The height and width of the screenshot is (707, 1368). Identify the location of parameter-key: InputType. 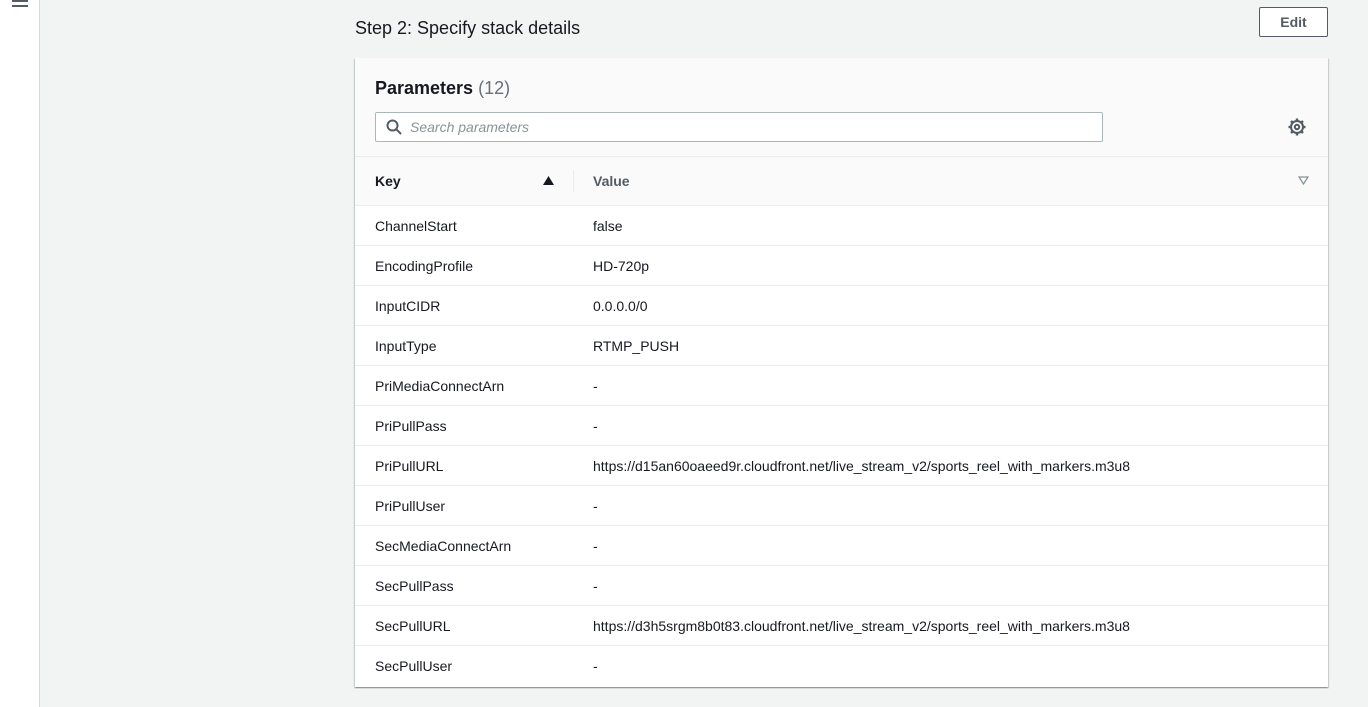
(406, 346).